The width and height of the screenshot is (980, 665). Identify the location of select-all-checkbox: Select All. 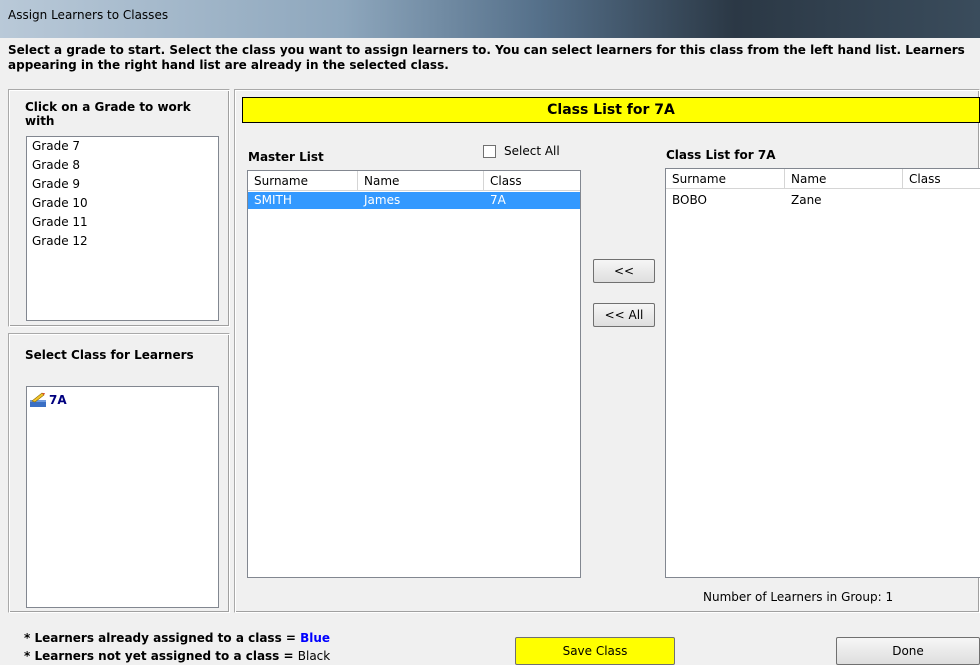
(521, 151).